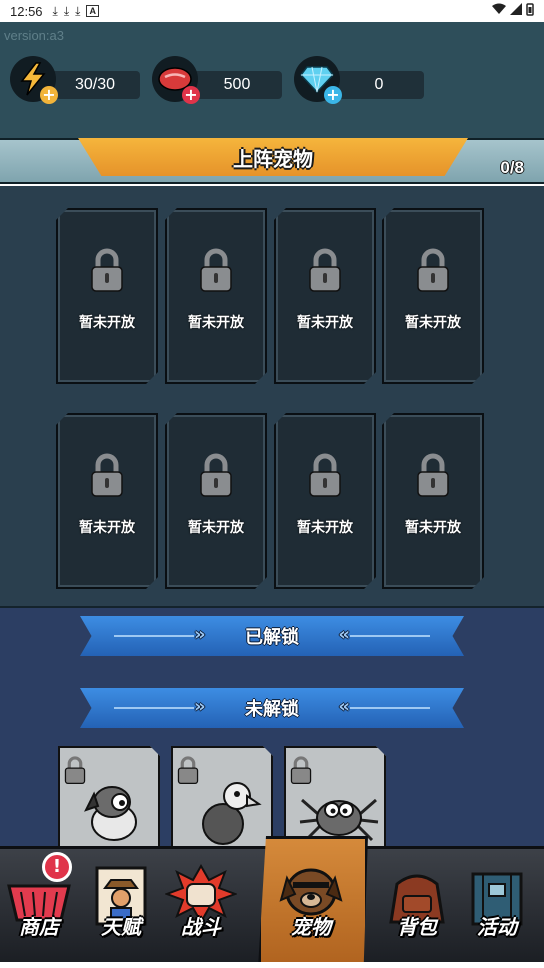 This screenshot has height=968, width=544. Describe the element at coordinates (516, 11) in the screenshot. I see `signal-icon` at that location.